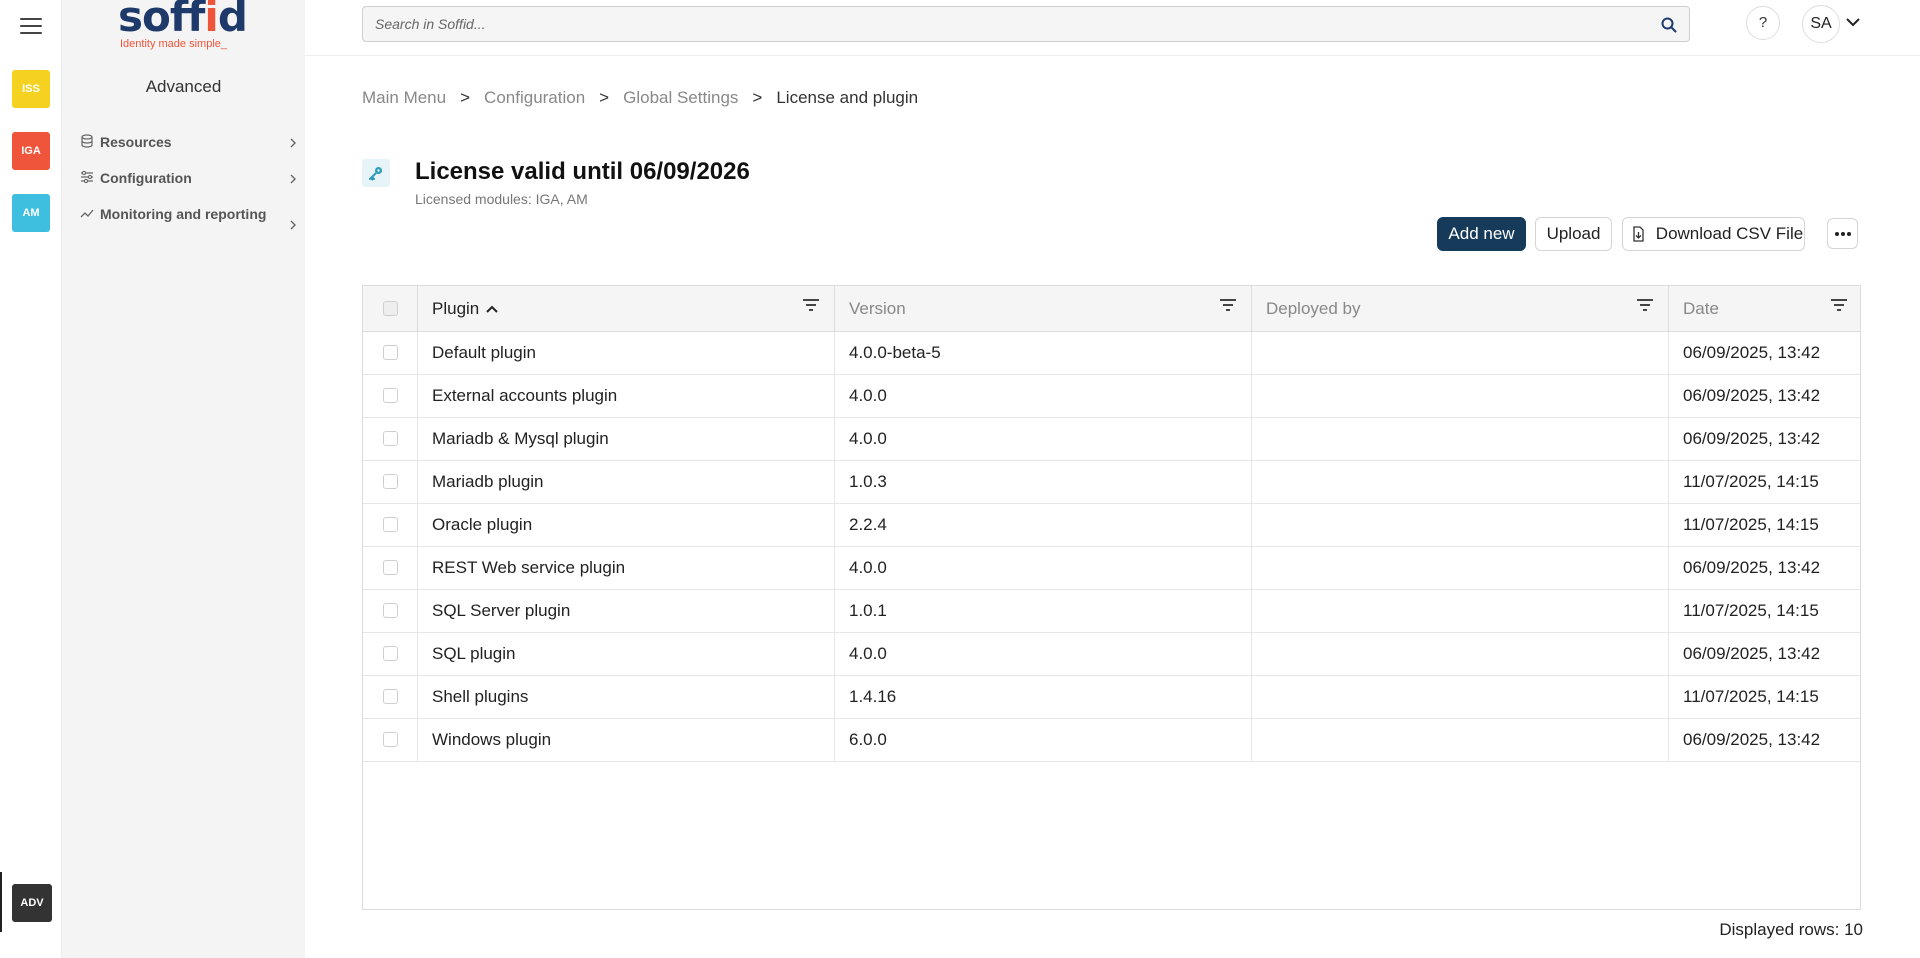  I want to click on app-button-iga: IGA, so click(31, 151).